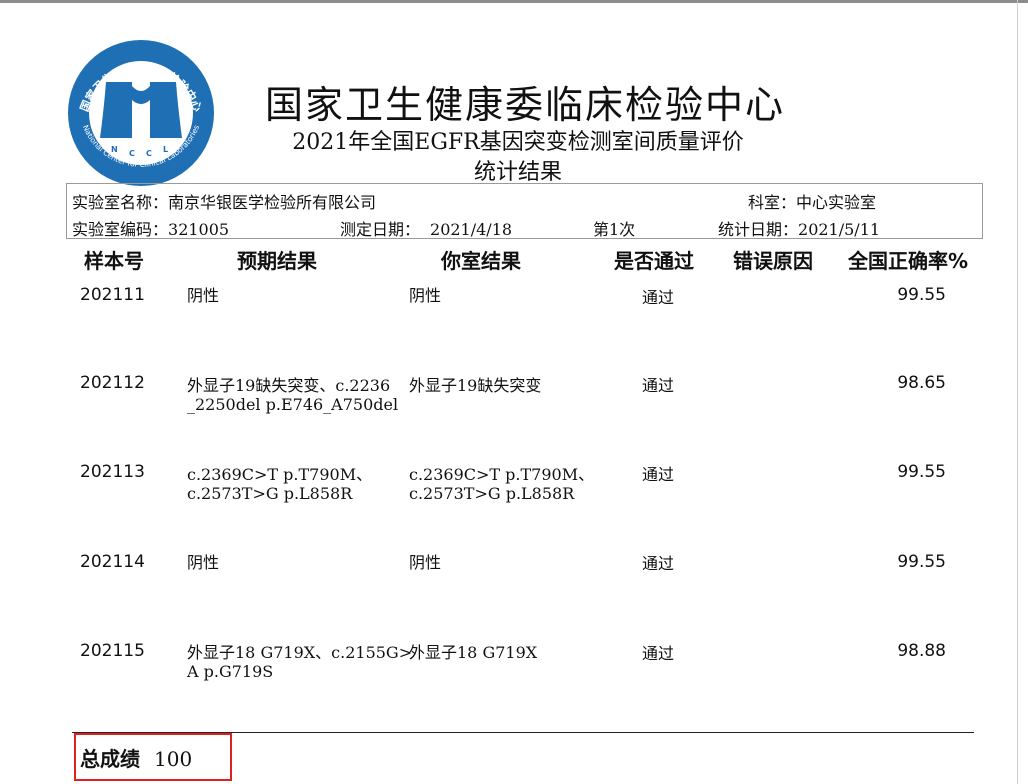  I want to click on total-score-label: 总成绩, so click(110, 759).